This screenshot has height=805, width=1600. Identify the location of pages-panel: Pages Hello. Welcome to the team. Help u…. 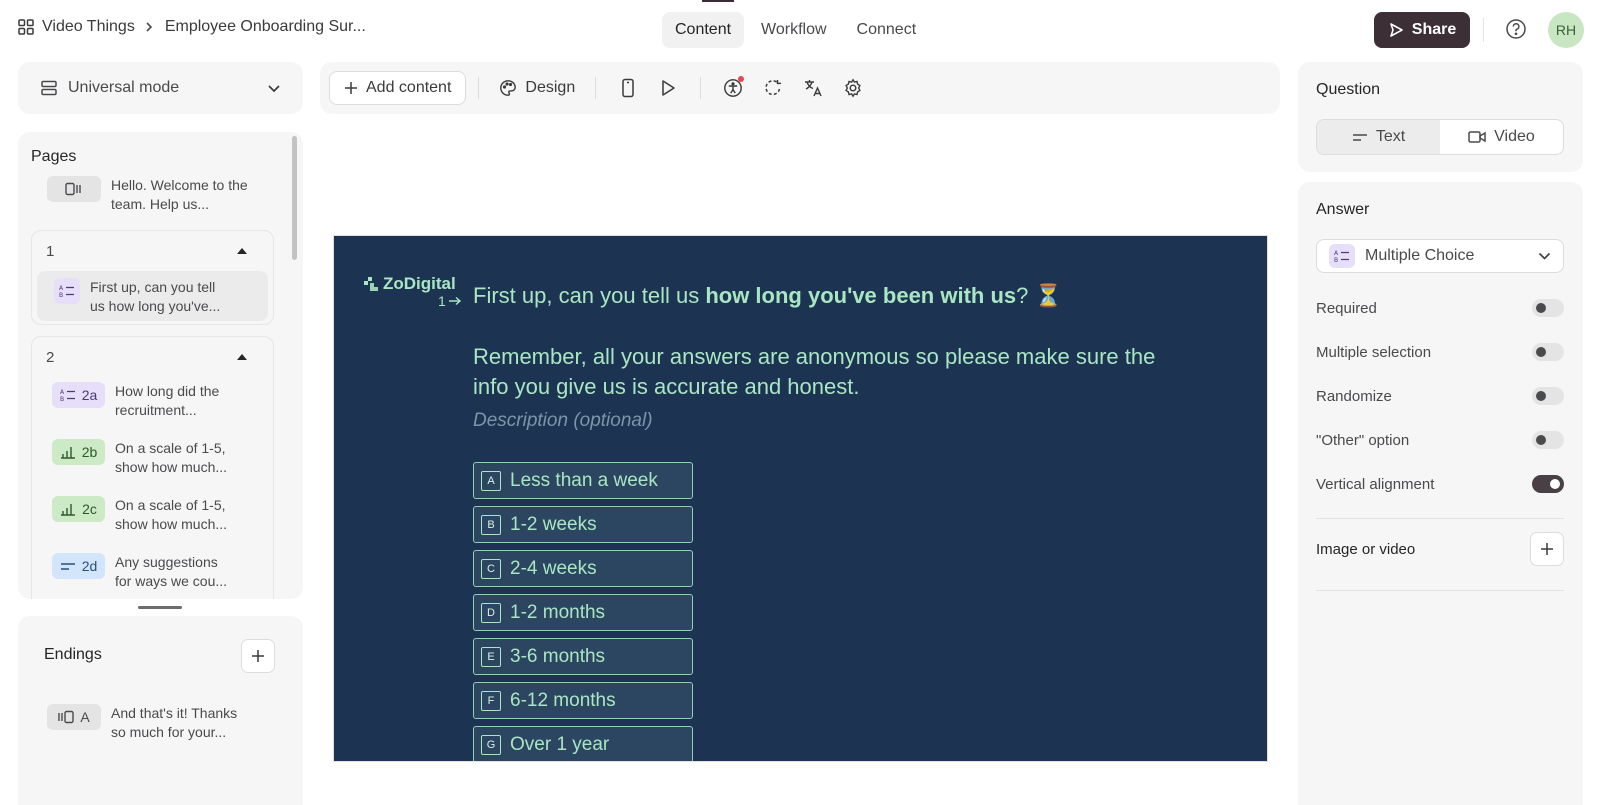
(160, 365).